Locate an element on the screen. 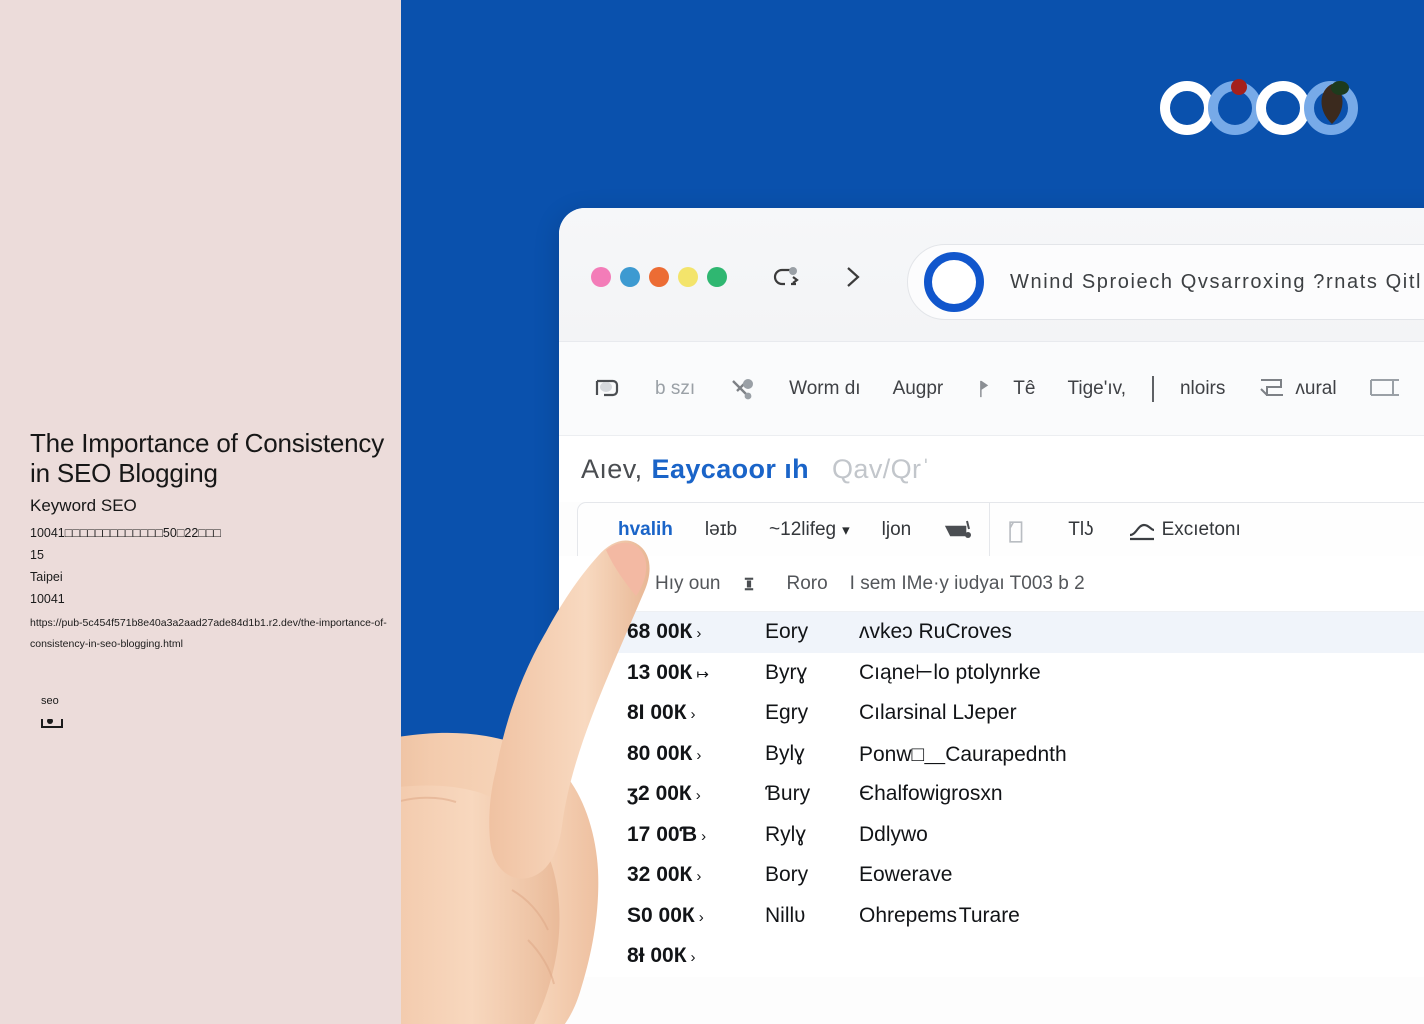  article-subtitle: Keyword SEO is located at coordinates (83, 505).